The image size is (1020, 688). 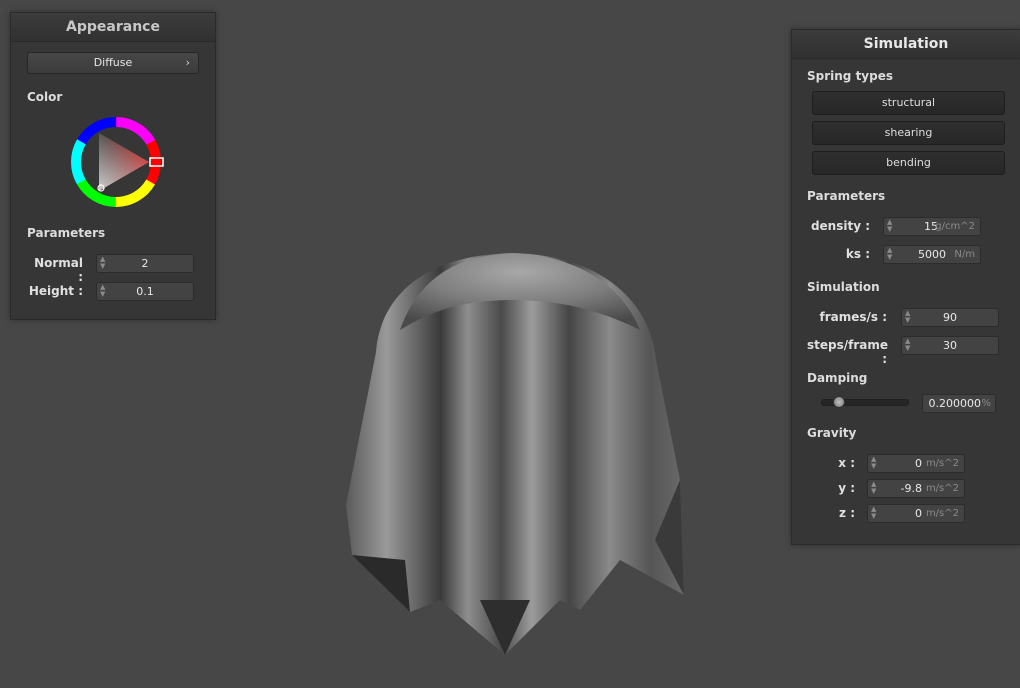 I want to click on height-value: 0.1, so click(x=145, y=291).